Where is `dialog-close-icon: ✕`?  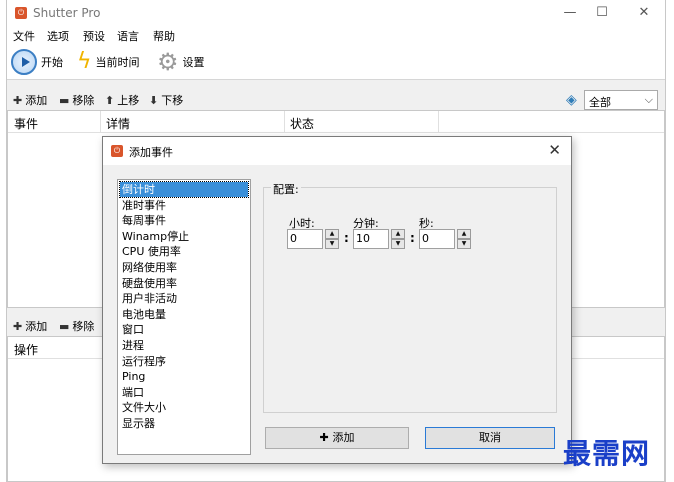
dialog-close-icon: ✕ is located at coordinates (554, 150).